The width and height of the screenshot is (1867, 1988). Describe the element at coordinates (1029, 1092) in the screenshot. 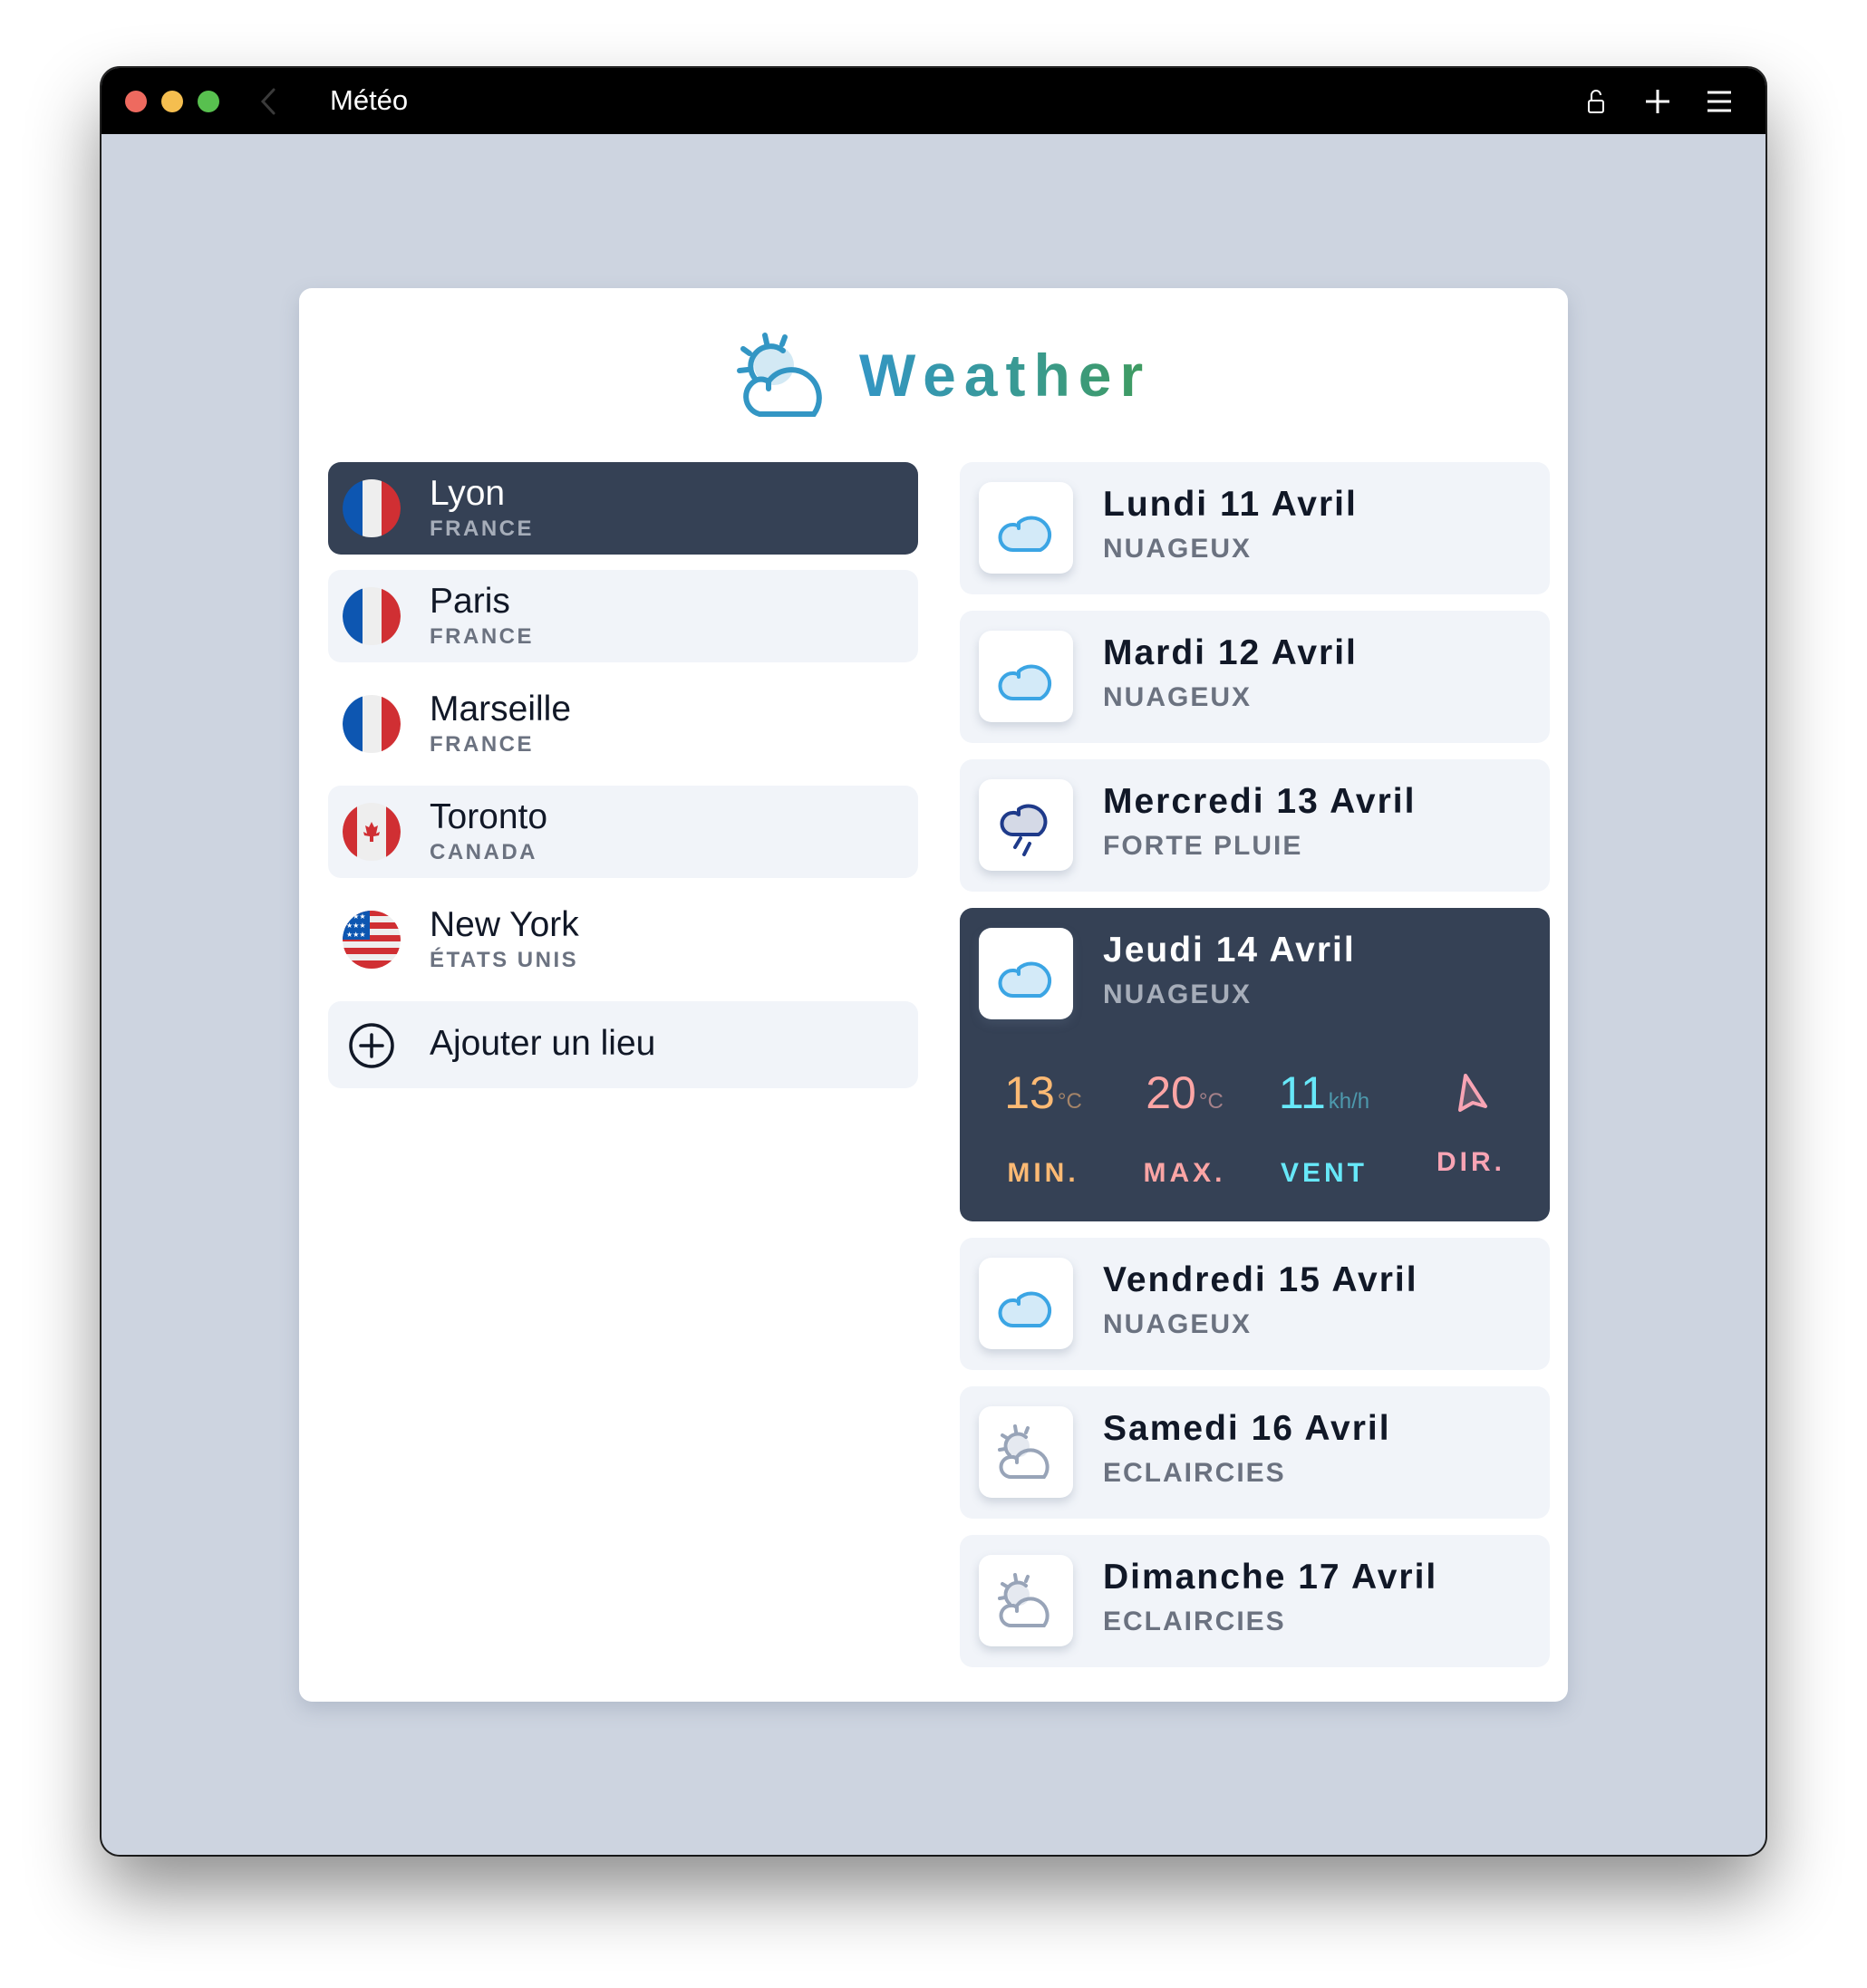

I see `stat-min-value: 13` at that location.